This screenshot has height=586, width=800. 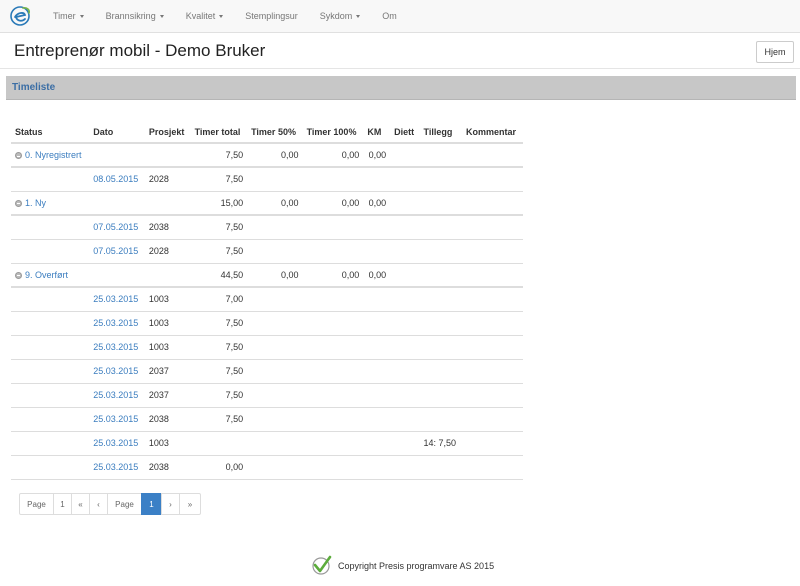 I want to click on group-row: 1. Ny 15,00 0,00 0,00 0,00, so click(x=267, y=203).